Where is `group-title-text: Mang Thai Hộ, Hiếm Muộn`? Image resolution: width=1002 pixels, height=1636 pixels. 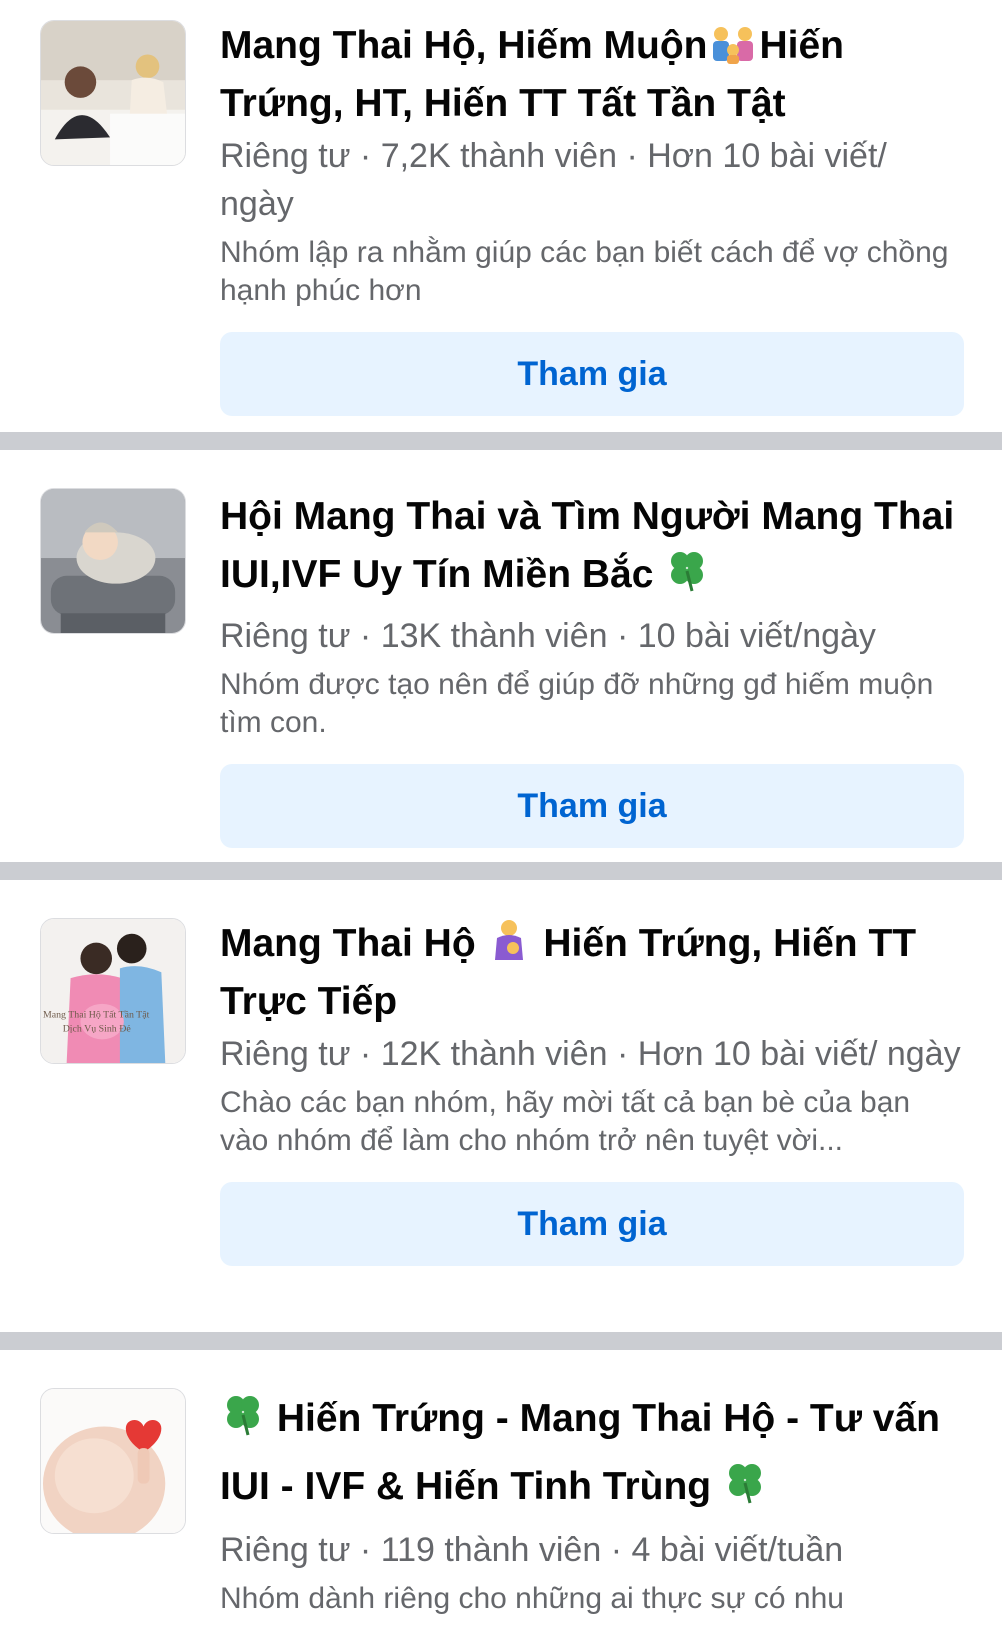
group-title-text: Mang Thai Hộ, Hiếm Muộn is located at coordinates (463, 45).